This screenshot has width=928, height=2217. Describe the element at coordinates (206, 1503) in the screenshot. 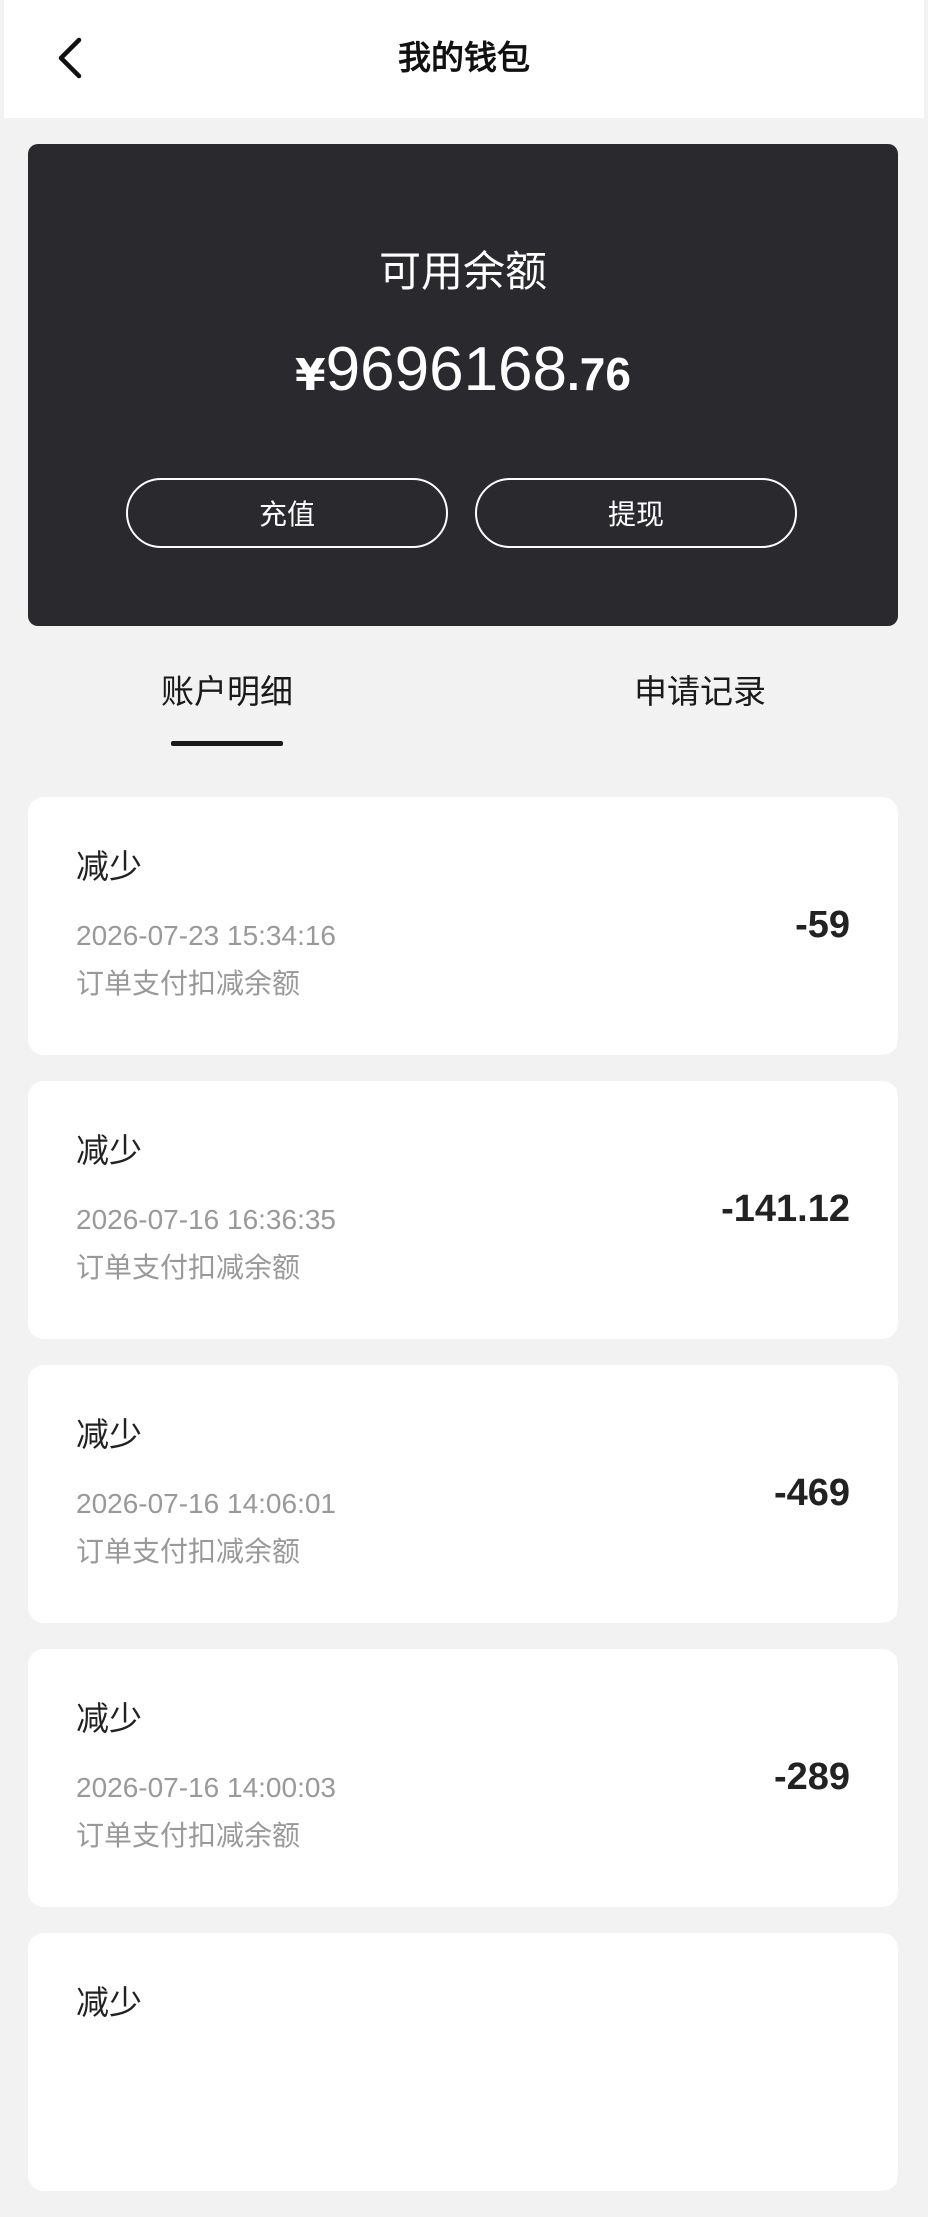

I see `transaction-time: 2026-07-16 14:06:01` at that location.